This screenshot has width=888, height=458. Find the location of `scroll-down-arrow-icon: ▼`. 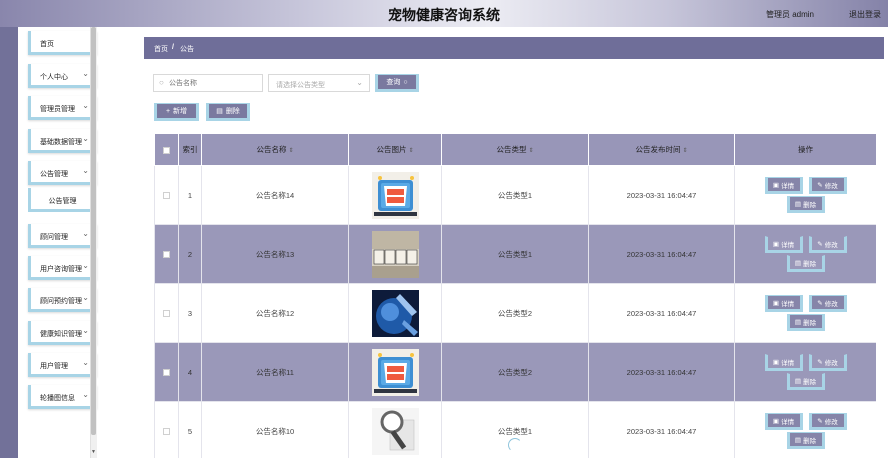

scroll-down-arrow-icon: ▼ is located at coordinates (93, 452).